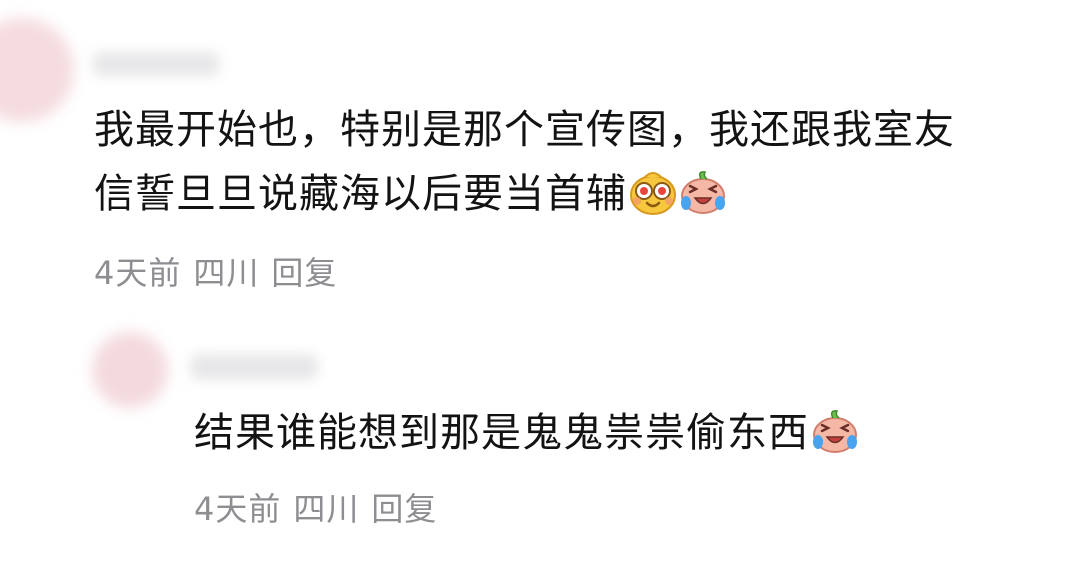  I want to click on glowing-eyes-emoji-icon, so click(653, 192).